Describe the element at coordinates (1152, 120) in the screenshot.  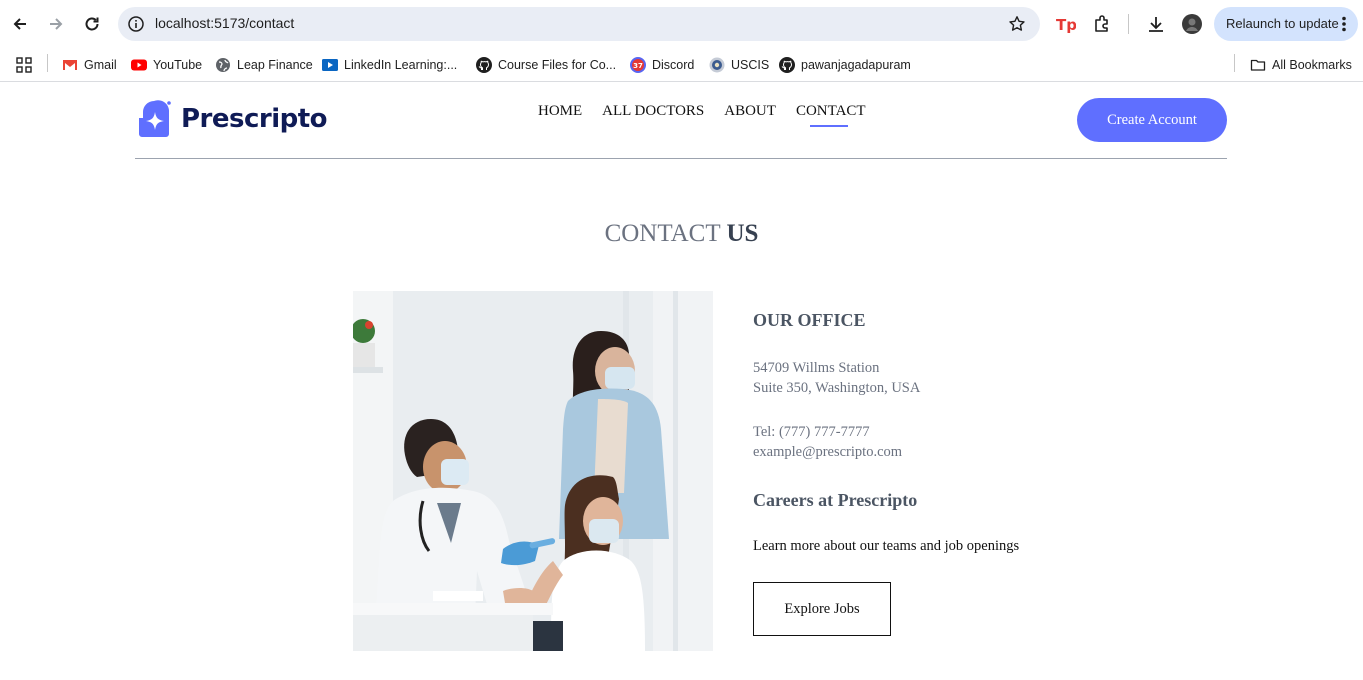
I see `create-account-button: Create Account` at that location.